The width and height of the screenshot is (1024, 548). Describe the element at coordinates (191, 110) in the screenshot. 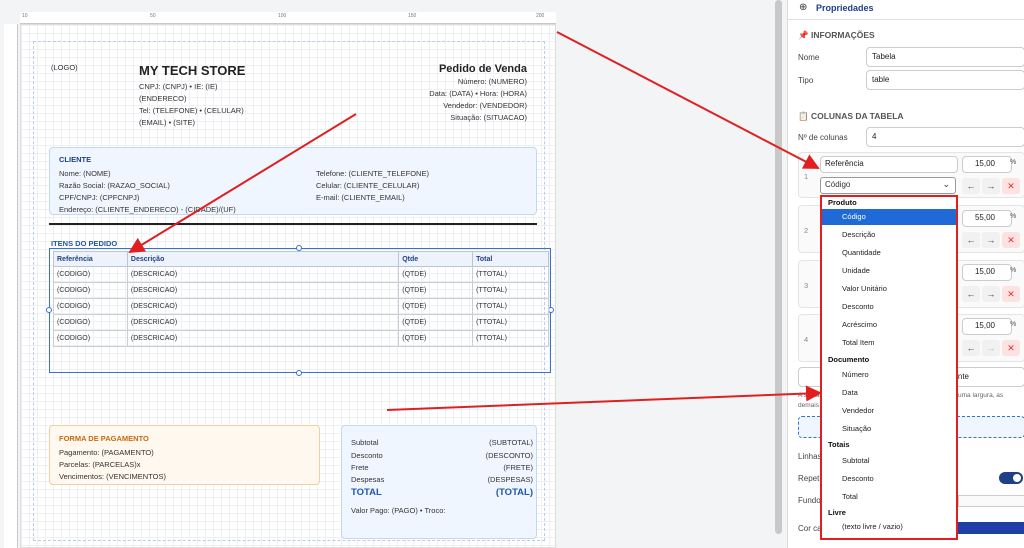

I see `store-info-line: Tel: (TELEFONE) • (CELULAR)` at that location.